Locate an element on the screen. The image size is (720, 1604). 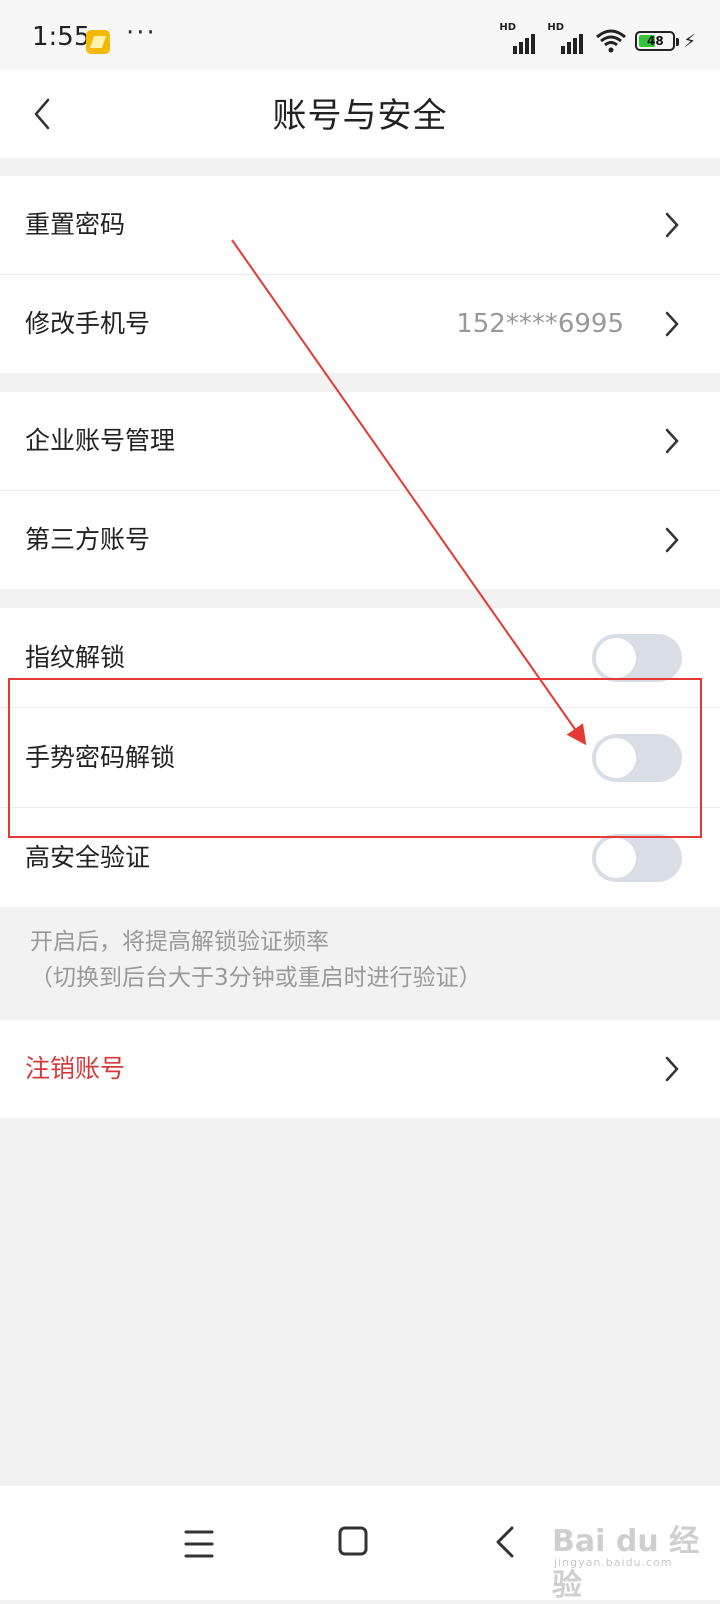
battery-level: 48 is located at coordinates (655, 41).